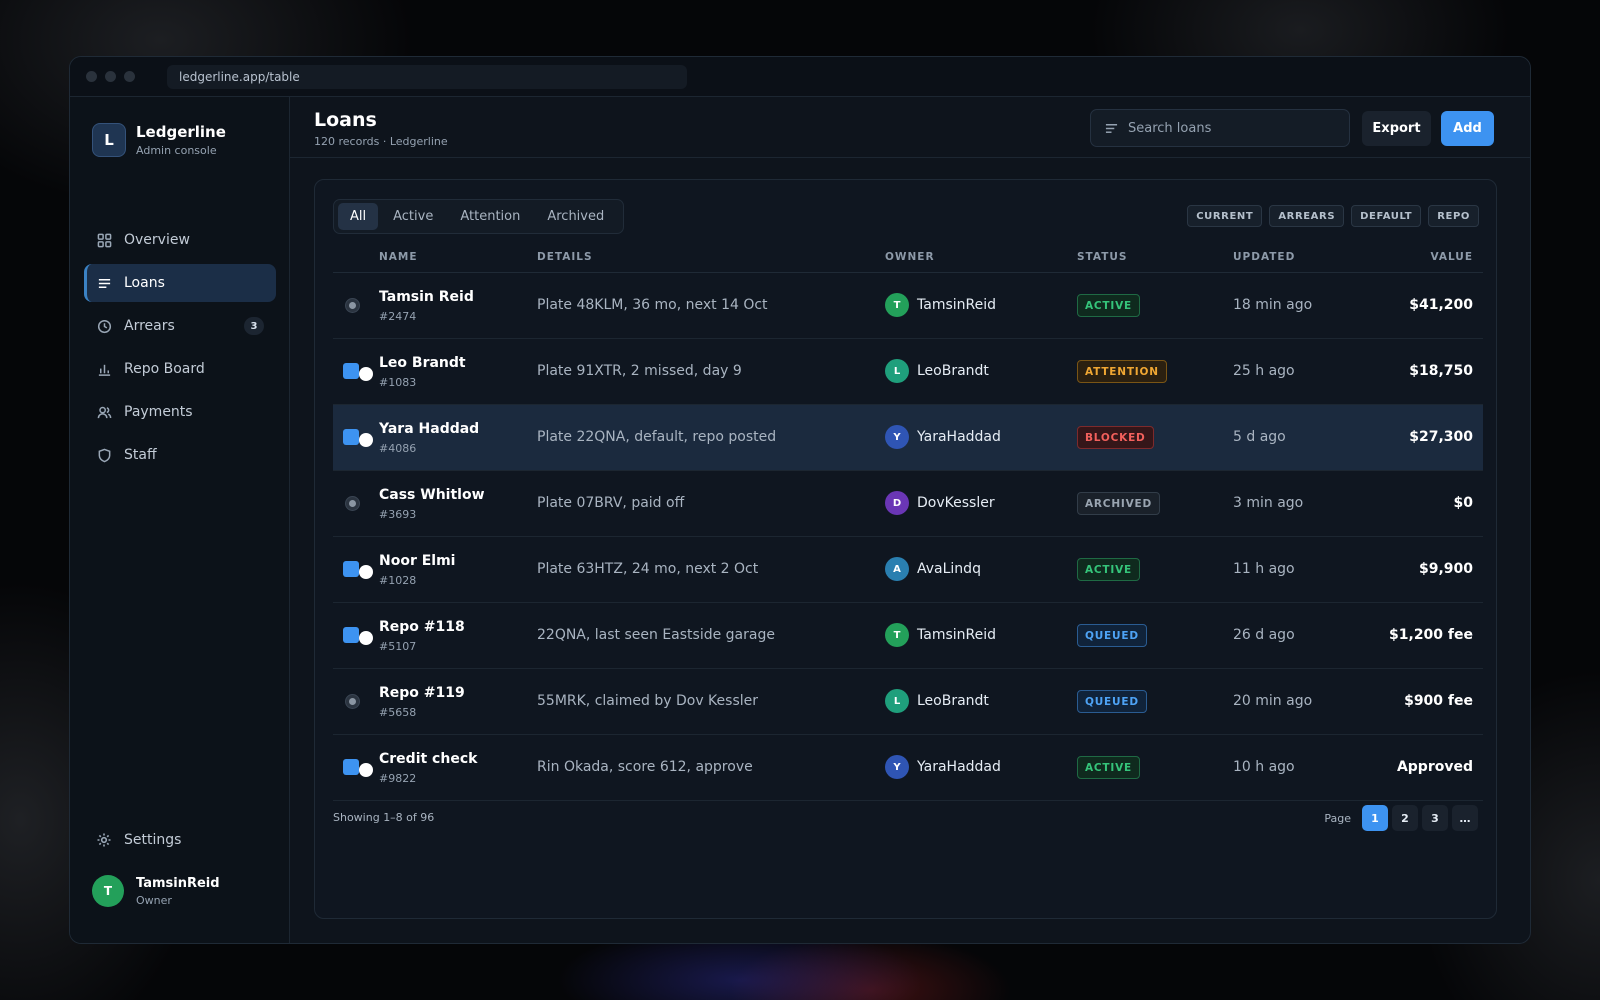 The height and width of the screenshot is (1000, 1600). I want to click on row-details: Plate 63HTZ, 24 mo, next 2 Oct, so click(648, 569).